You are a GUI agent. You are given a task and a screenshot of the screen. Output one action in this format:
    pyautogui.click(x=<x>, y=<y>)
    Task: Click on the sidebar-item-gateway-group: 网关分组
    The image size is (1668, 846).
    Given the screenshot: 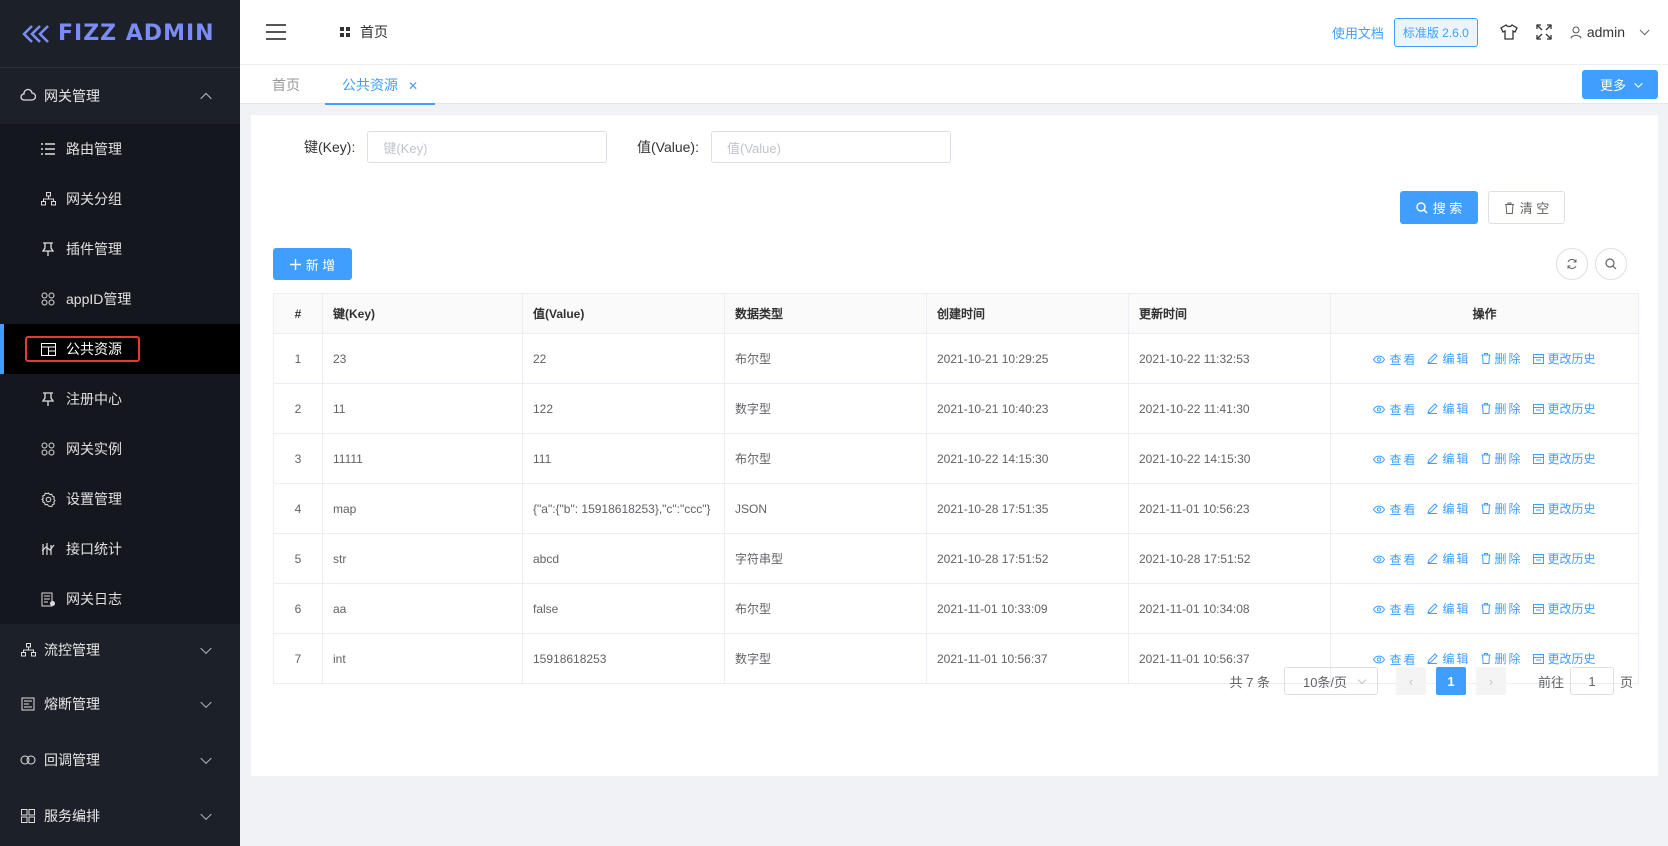 What is the action you would take?
    pyautogui.click(x=120, y=199)
    